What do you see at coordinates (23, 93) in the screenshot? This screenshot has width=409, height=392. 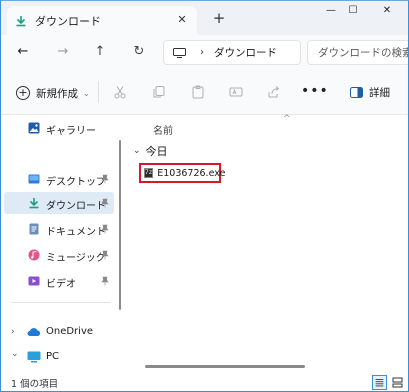 I see `plus-icon: +` at bounding box center [23, 93].